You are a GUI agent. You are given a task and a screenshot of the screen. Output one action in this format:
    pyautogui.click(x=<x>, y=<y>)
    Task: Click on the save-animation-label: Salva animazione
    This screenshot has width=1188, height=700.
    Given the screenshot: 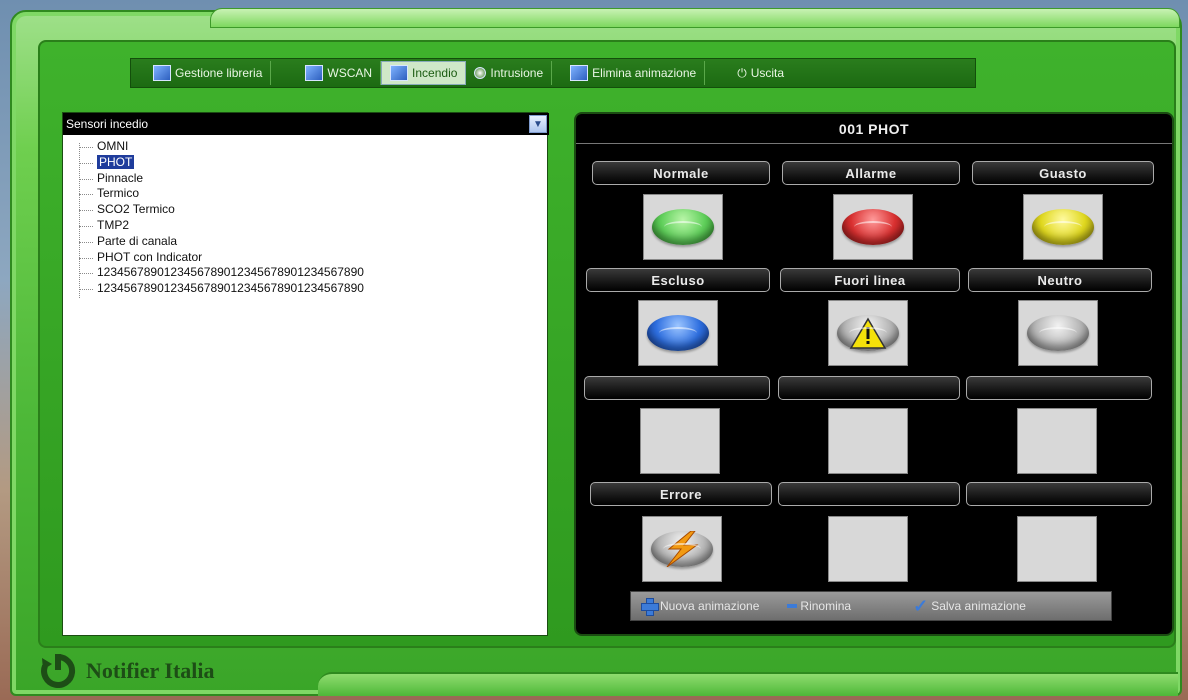 What is the action you would take?
    pyautogui.click(x=978, y=606)
    